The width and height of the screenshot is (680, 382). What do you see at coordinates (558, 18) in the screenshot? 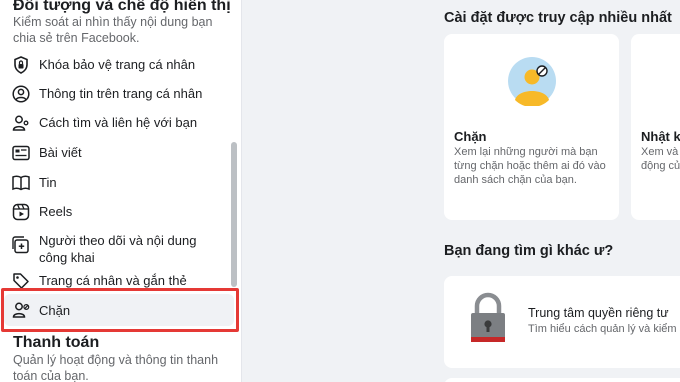
I see `most-visited-title: Cài đặt được truy cập nhiều nhất` at bounding box center [558, 18].